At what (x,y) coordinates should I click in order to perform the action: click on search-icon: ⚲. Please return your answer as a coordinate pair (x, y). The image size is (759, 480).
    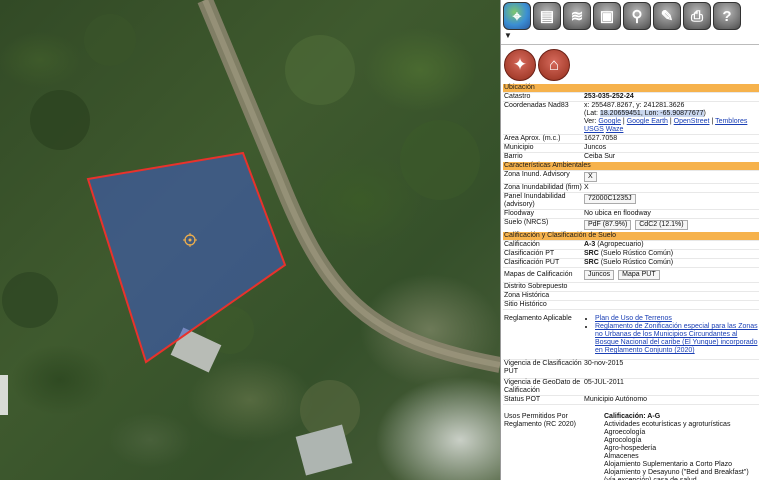
    Looking at the image, I should click on (637, 16).